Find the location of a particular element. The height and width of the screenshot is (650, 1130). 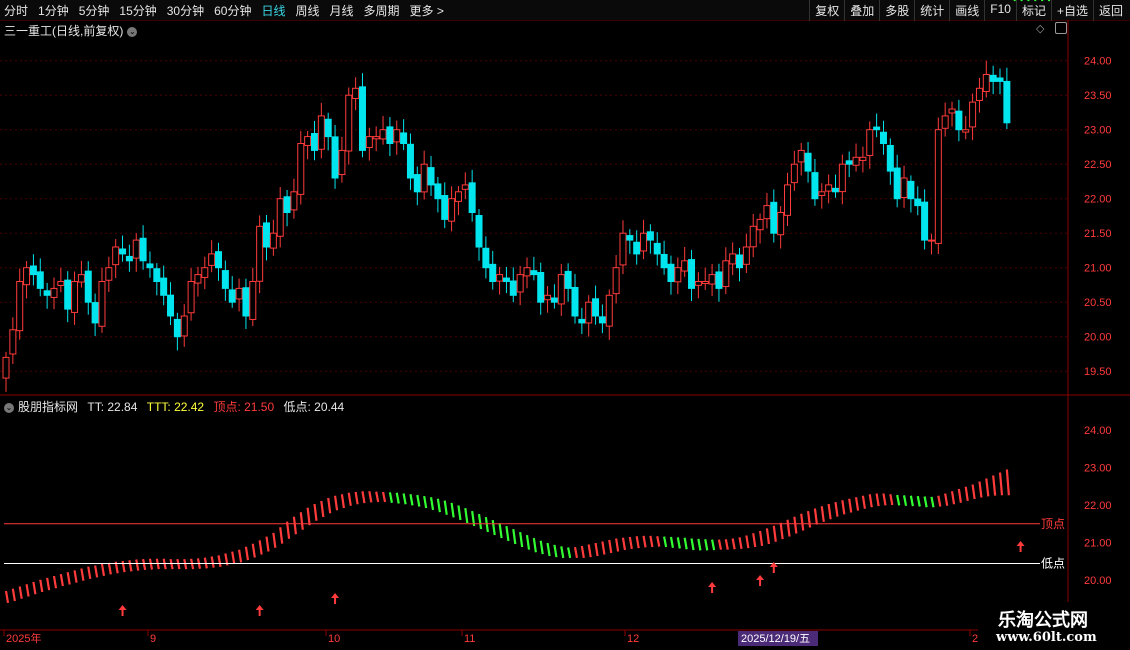

y-tick-main-9: 24.00 is located at coordinates (1098, 62).